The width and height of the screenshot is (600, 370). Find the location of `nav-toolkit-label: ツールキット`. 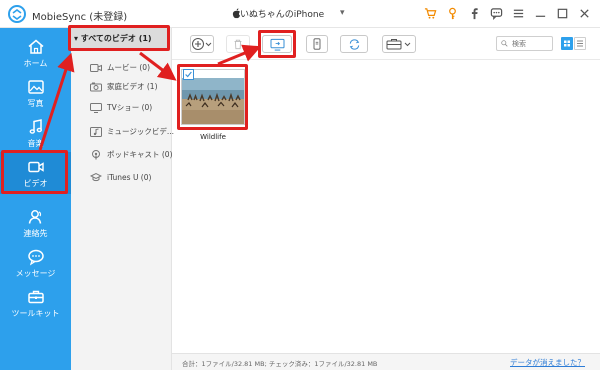

nav-toolkit-label: ツールキット is located at coordinates (35, 313).